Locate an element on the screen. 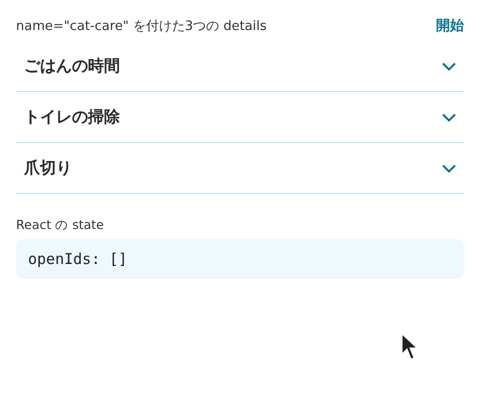 The width and height of the screenshot is (480, 420). caption-text: name="cat-care" を付けた3つの details is located at coordinates (141, 27).